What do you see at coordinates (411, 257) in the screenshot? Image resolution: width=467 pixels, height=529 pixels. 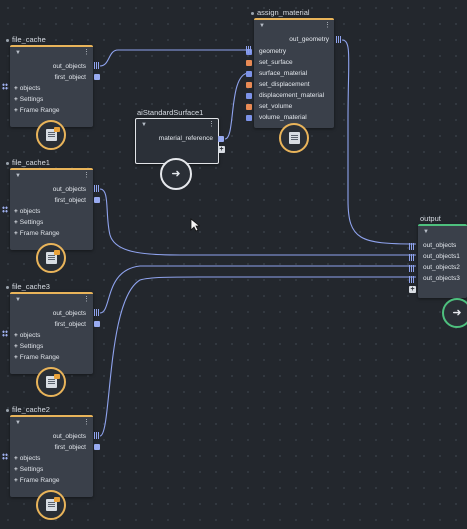 I see `input-connector-out-objects1` at bounding box center [411, 257].